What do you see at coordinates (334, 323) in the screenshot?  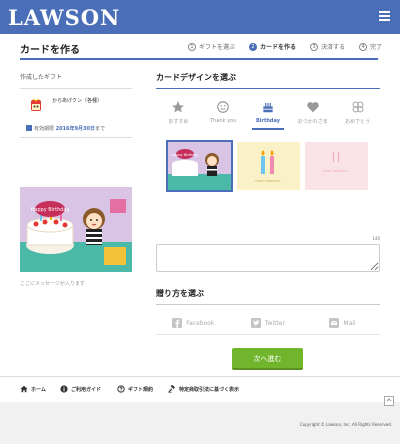 I see `mail-icon` at bounding box center [334, 323].